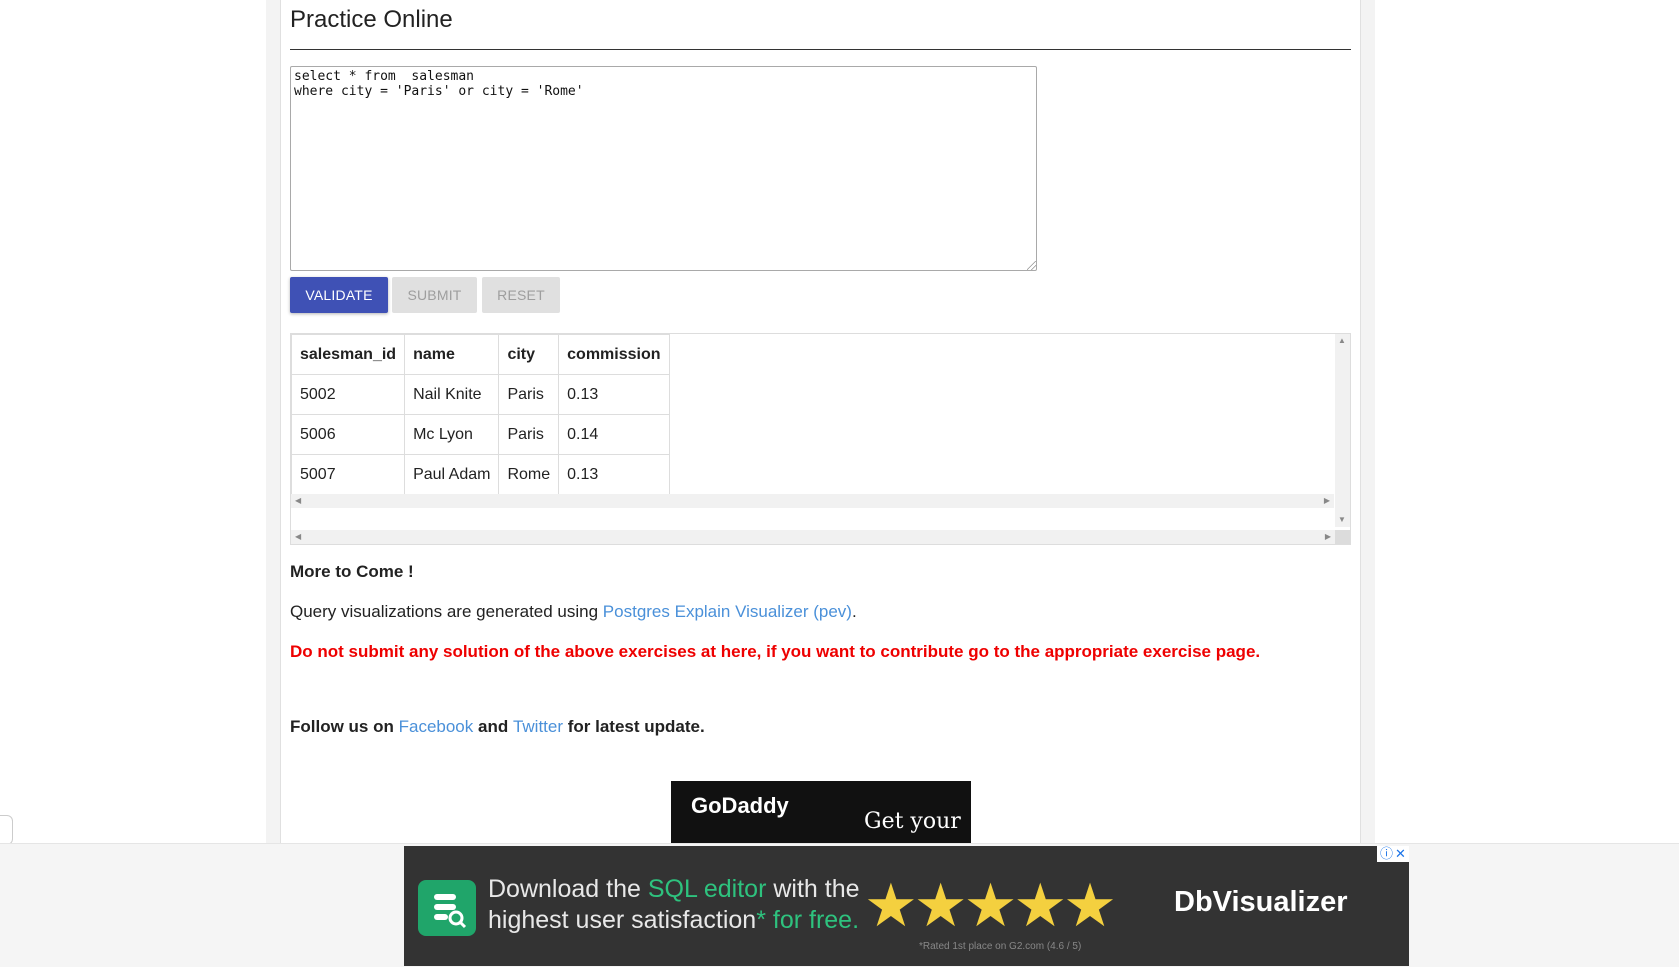 The height and width of the screenshot is (967, 1679). I want to click on rating-footnote: *Rated 1st place on G2.com (4.6 / 5), so click(1000, 946).